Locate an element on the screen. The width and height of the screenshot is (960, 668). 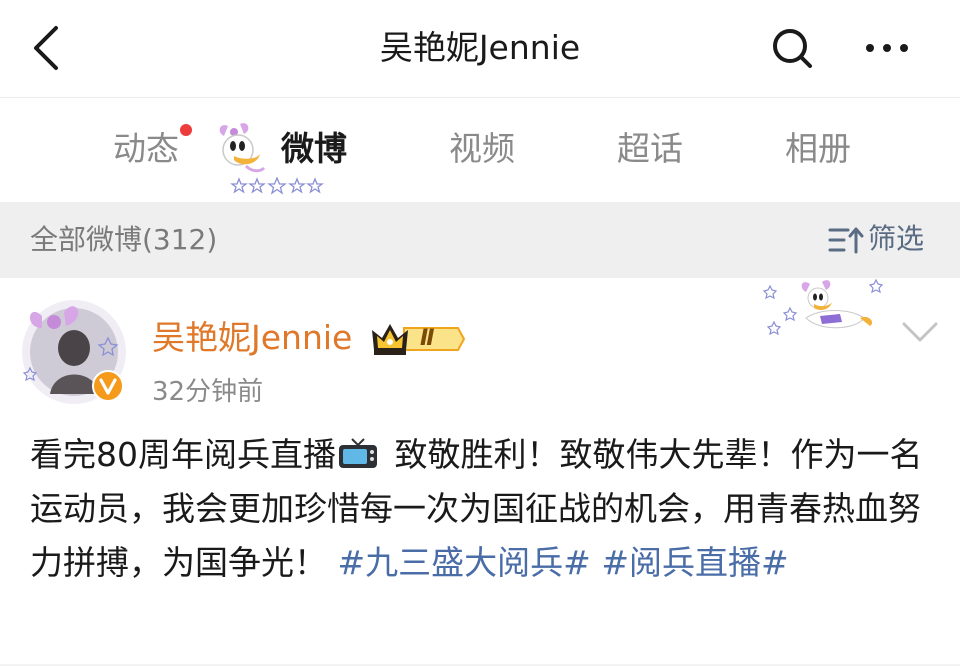
author-name: 吴艳妮Jennie is located at coordinates (252, 338).